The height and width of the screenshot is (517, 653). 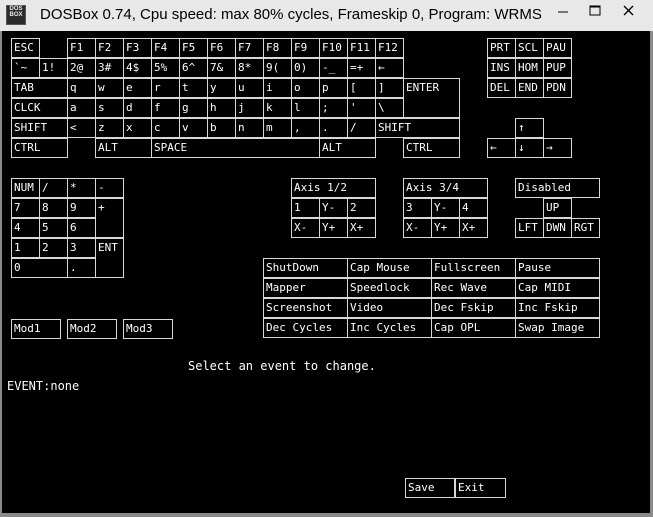 I want to click on numpad-8: 8, so click(x=53, y=208).